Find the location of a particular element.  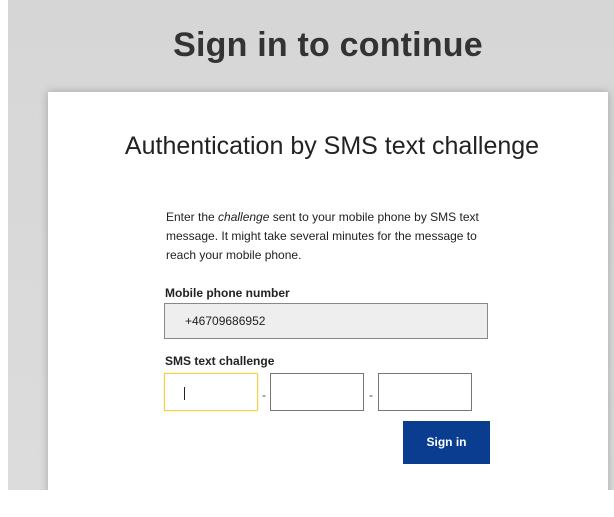

sign-in-button: Sign in is located at coordinates (446, 442).